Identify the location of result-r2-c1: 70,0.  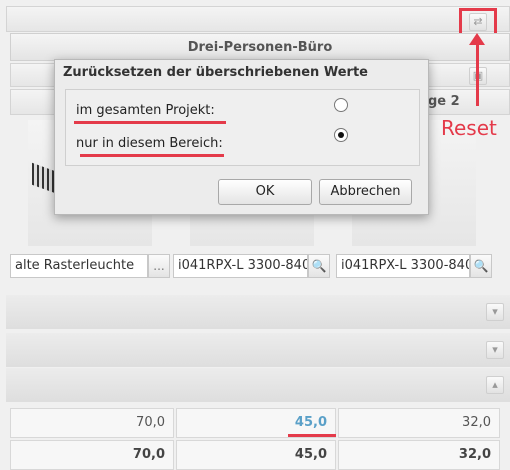
(92, 455).